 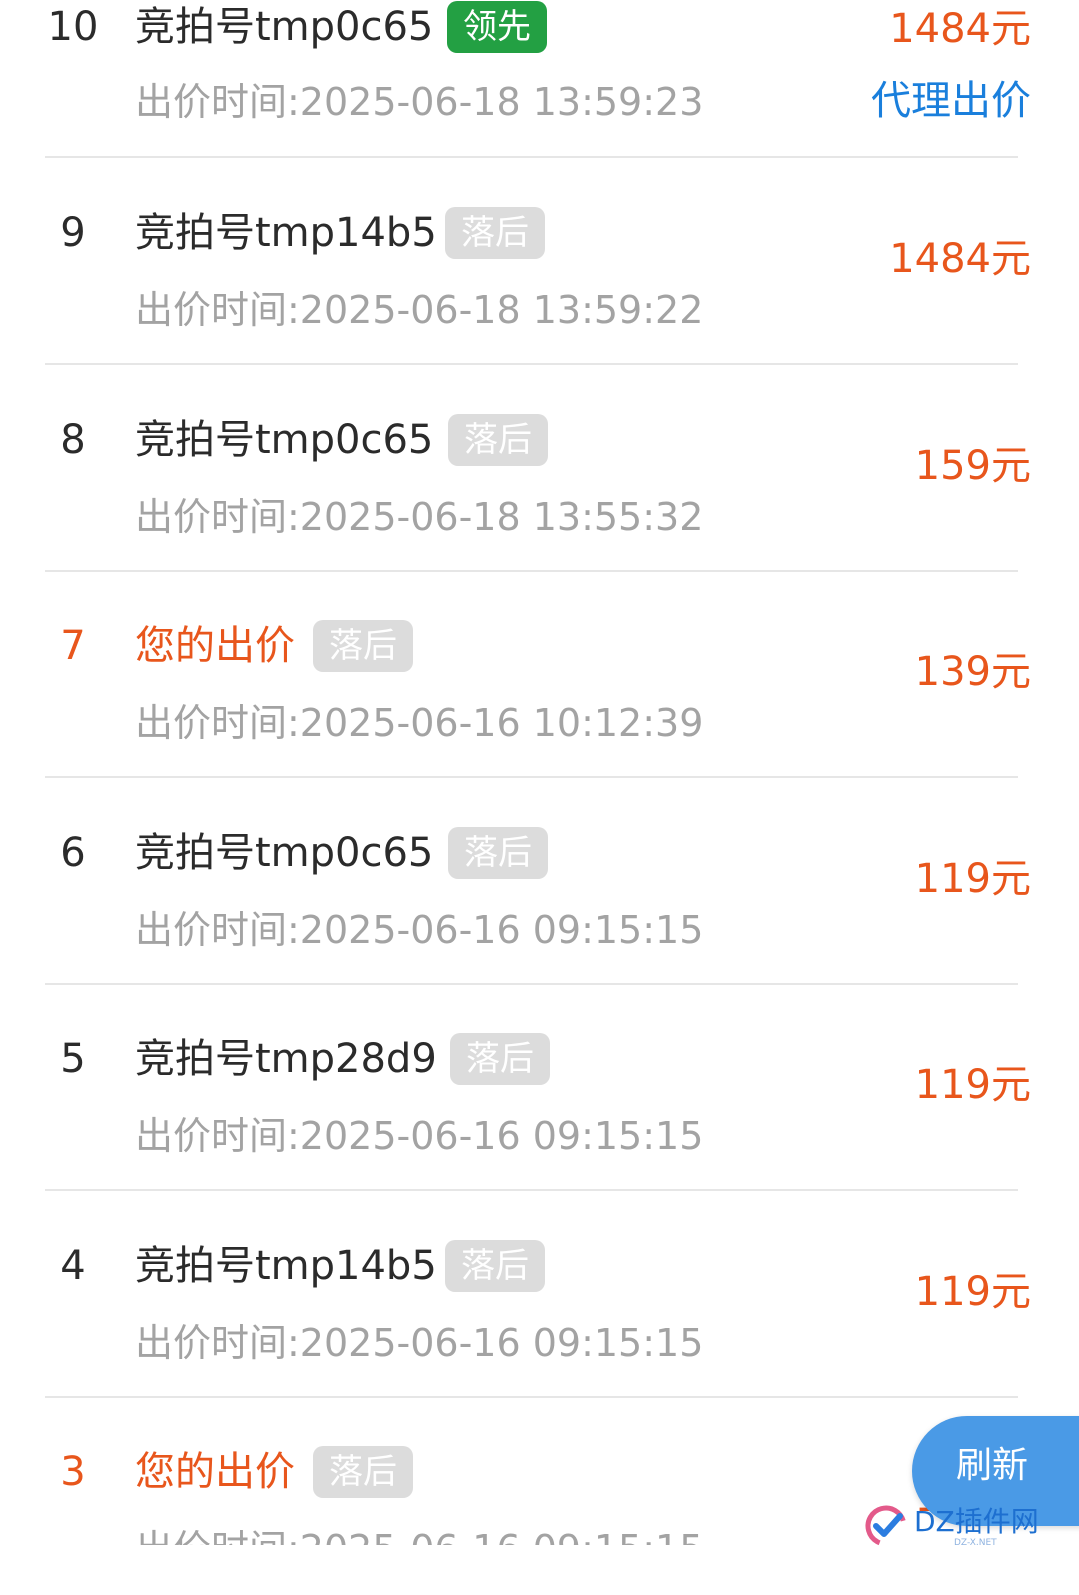 What do you see at coordinates (73, 646) in the screenshot?
I see `bid-rank: 7` at bounding box center [73, 646].